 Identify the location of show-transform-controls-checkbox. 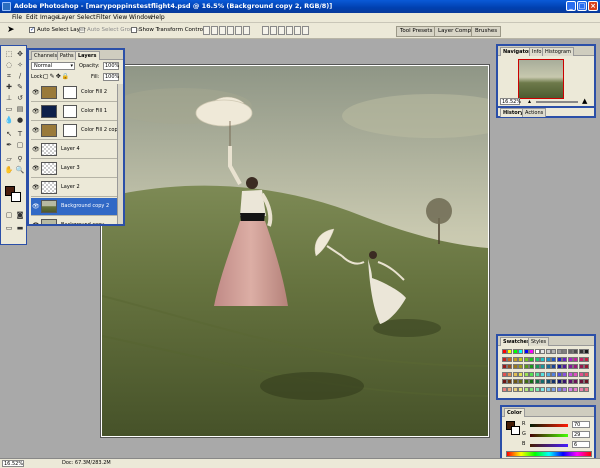
(134, 30).